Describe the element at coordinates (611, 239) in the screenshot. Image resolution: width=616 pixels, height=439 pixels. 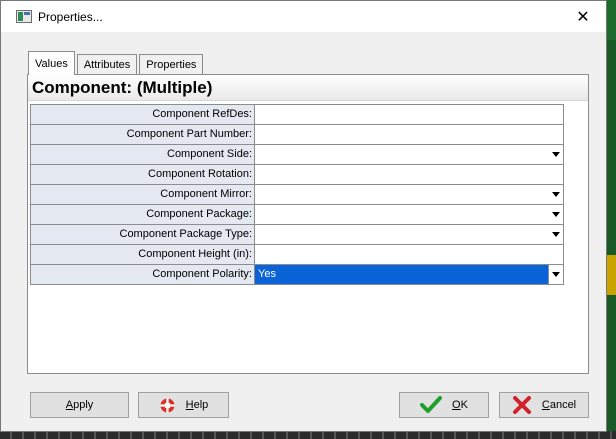
I see `background-app-right` at that location.